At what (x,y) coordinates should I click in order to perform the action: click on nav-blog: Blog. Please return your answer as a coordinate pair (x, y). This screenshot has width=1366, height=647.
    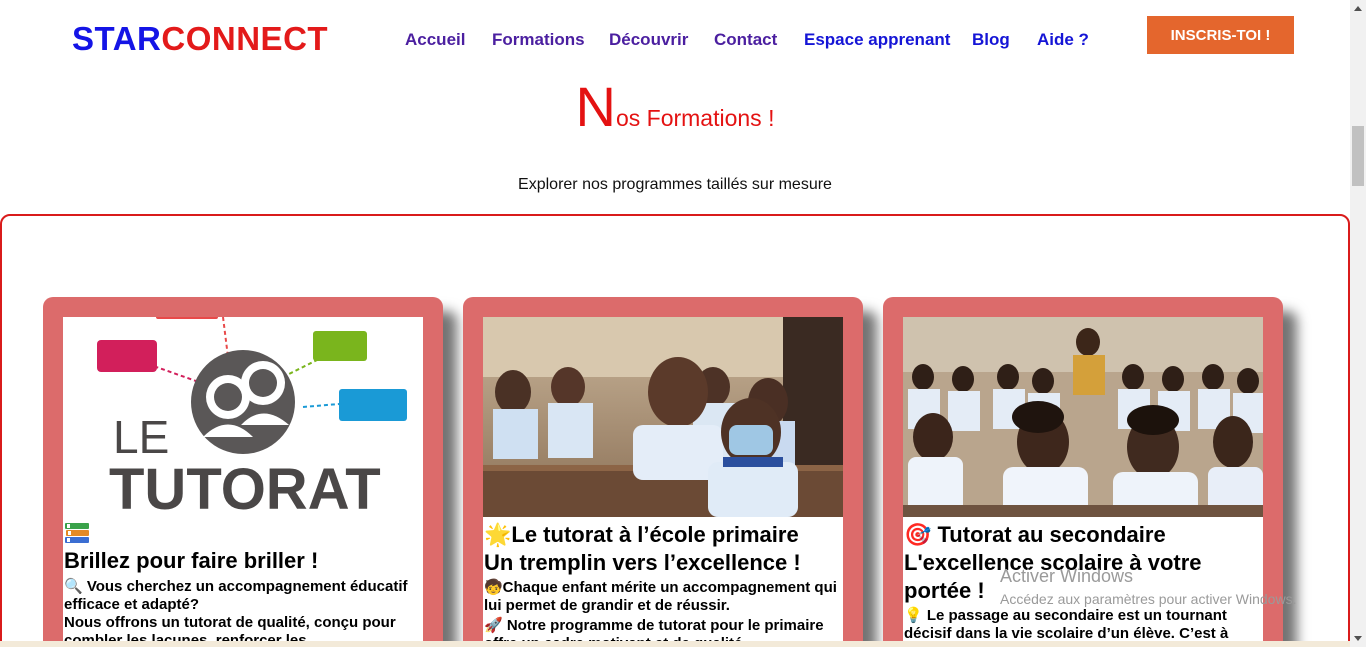
    Looking at the image, I should click on (991, 40).